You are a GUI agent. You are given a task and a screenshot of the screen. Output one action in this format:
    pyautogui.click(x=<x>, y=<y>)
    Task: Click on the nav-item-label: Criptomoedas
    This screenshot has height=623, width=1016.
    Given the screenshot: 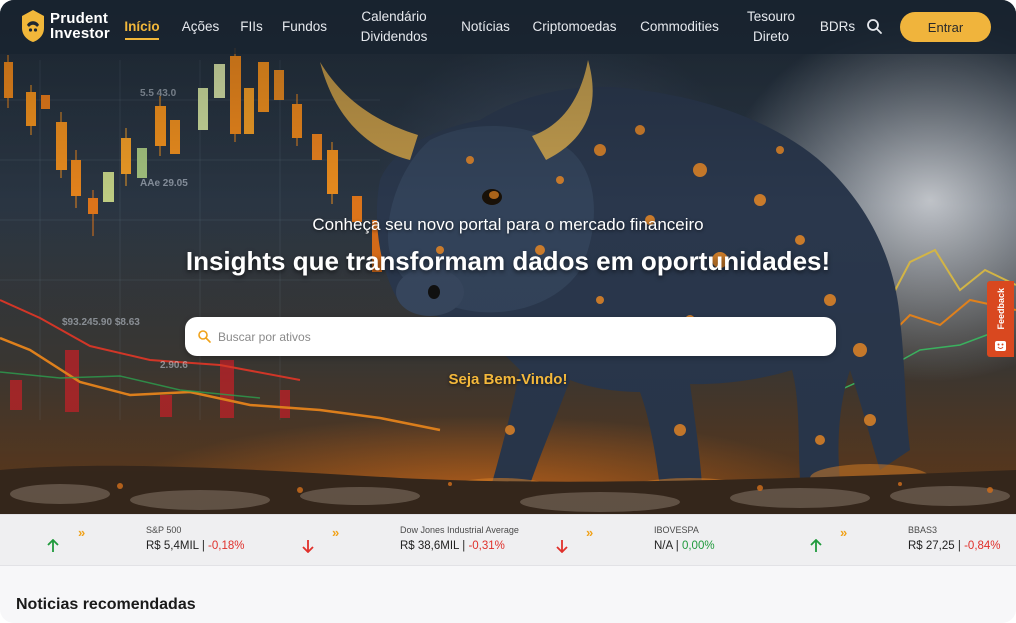 What is the action you would take?
    pyautogui.click(x=574, y=26)
    